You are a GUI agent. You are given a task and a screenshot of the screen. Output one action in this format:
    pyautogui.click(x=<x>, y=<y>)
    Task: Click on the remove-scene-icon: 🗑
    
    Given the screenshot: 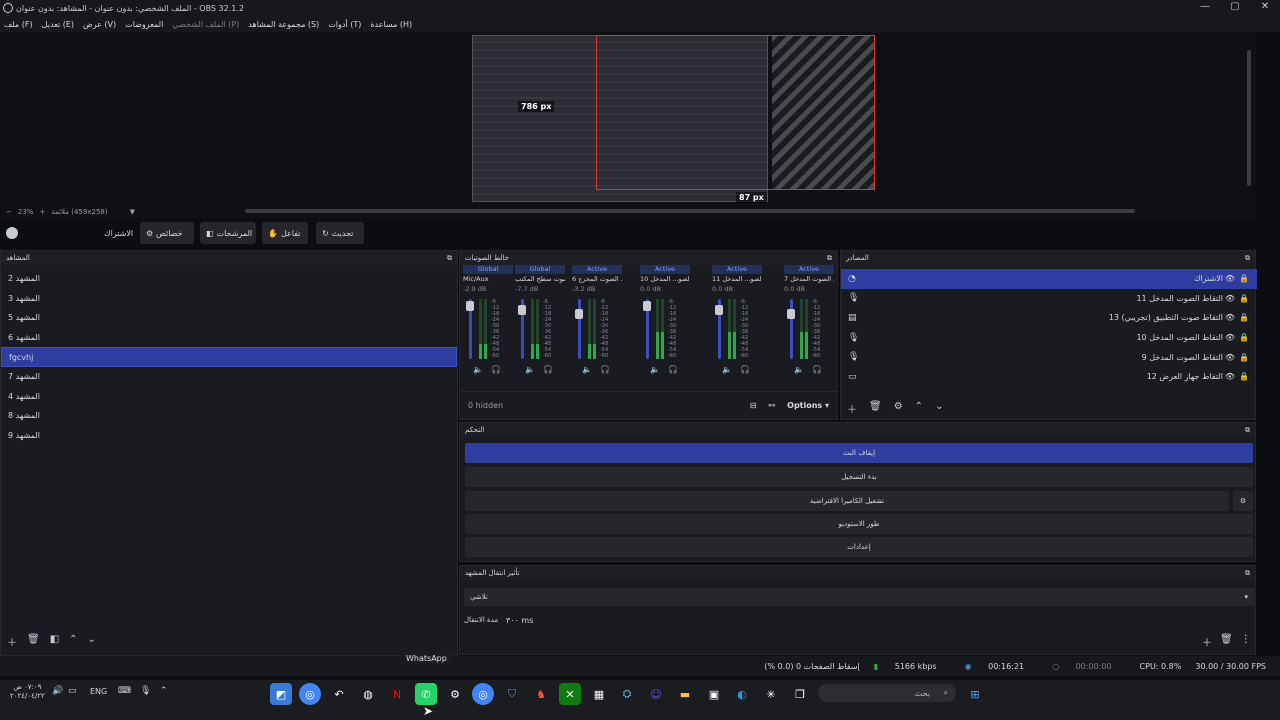 What is the action you would take?
    pyautogui.click(x=33, y=641)
    